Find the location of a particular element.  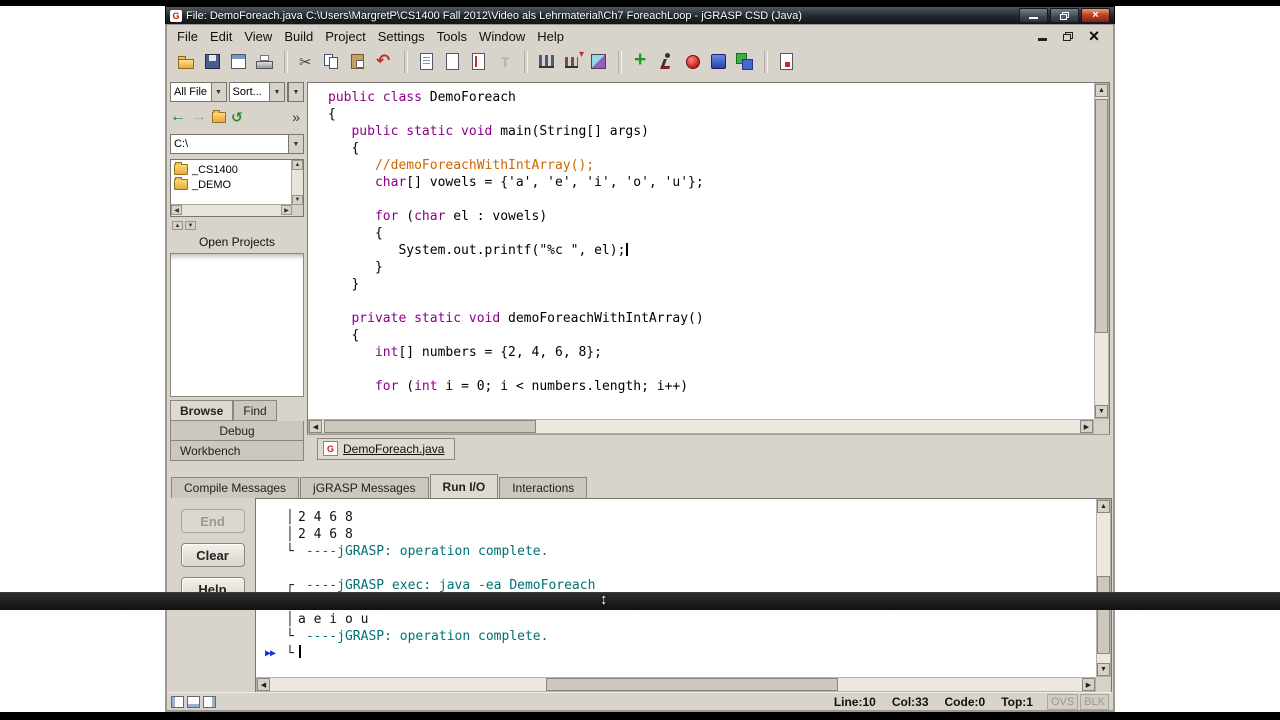

minimize-button is located at coordinates (1033, 15).